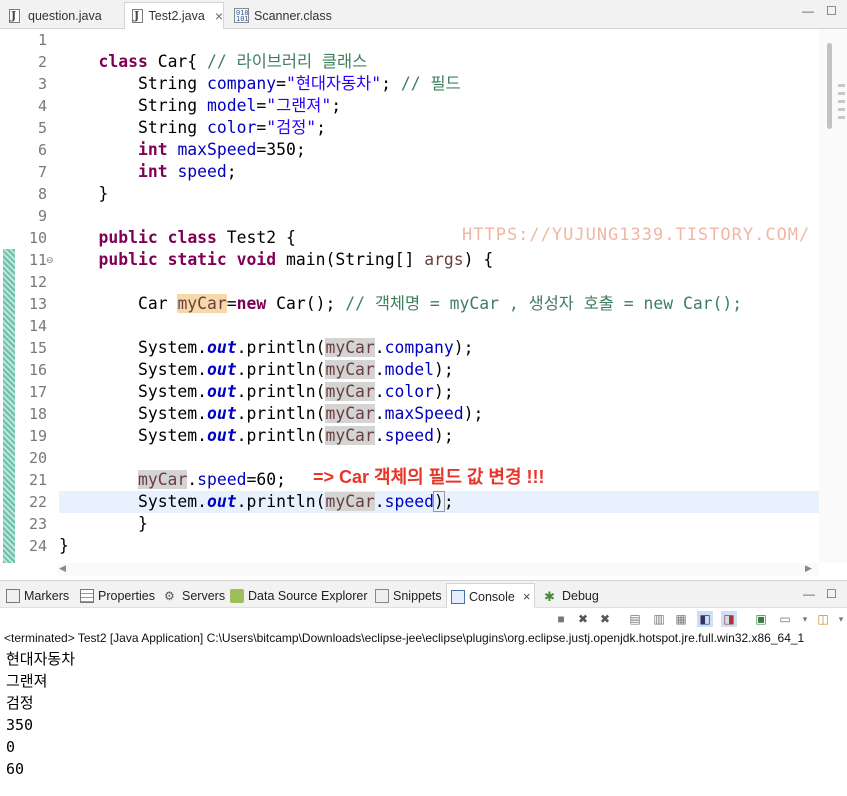 This screenshot has height=796, width=847. I want to click on code-line: String company="현대자동차"; // 필드, so click(299, 83).